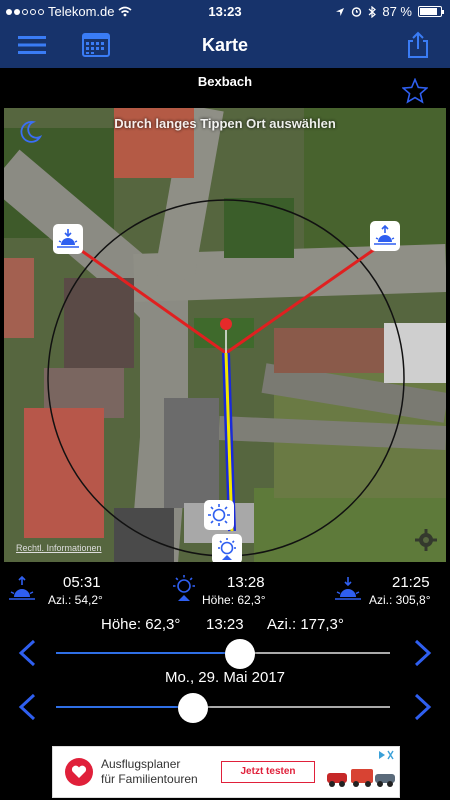  What do you see at coordinates (268, 772) in the screenshot?
I see `ad-cta-button: Jetzt testen` at bounding box center [268, 772].